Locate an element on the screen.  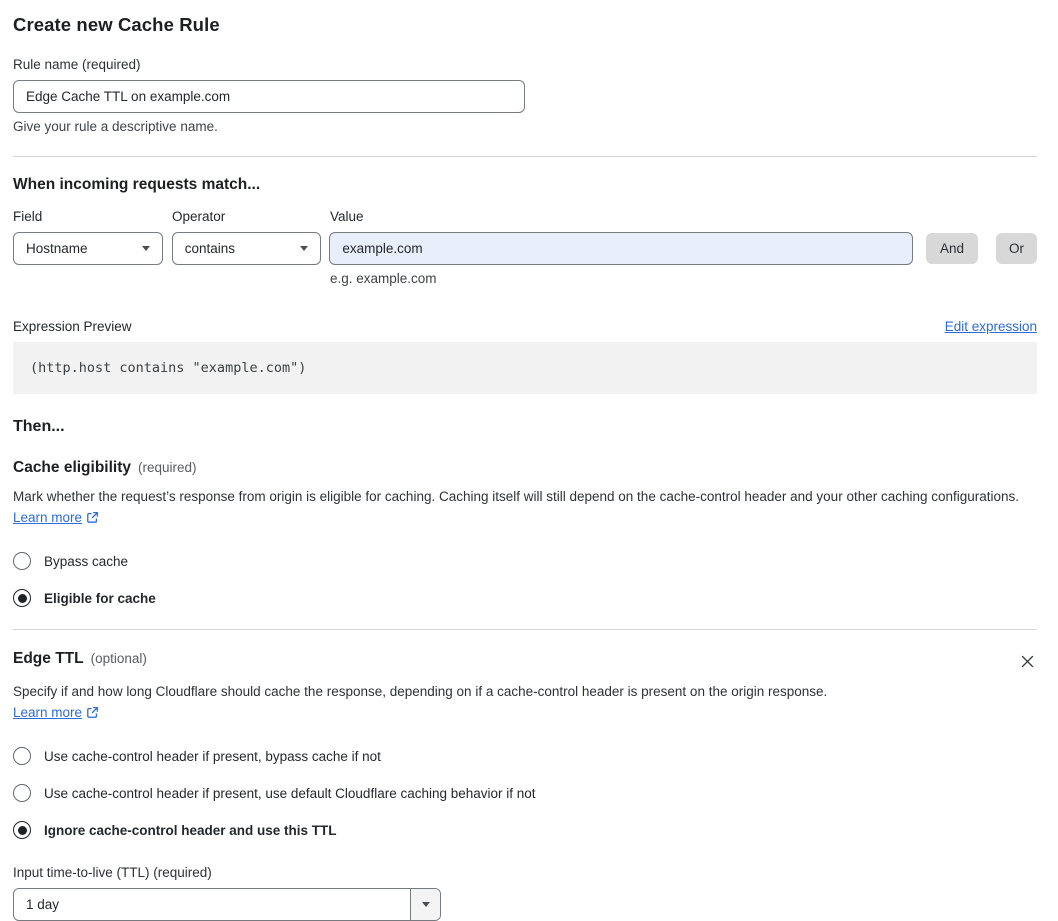
ttl-select-arrow-button is located at coordinates (425, 904).